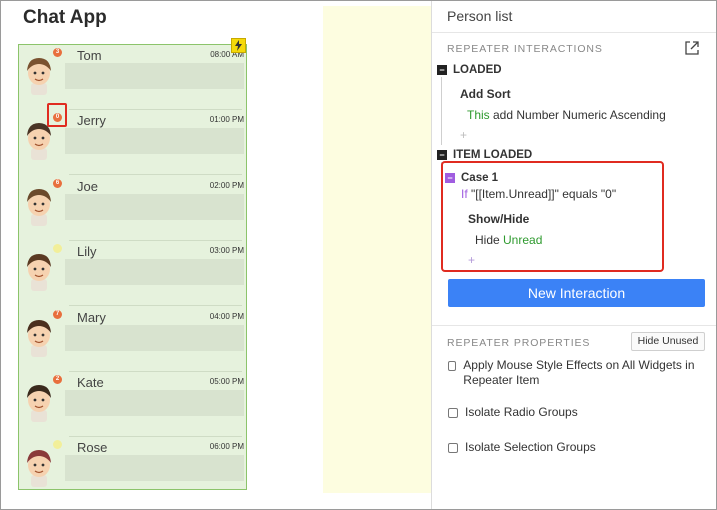  Describe the element at coordinates (92, 448) in the screenshot. I see `contact-name: Rose` at that location.